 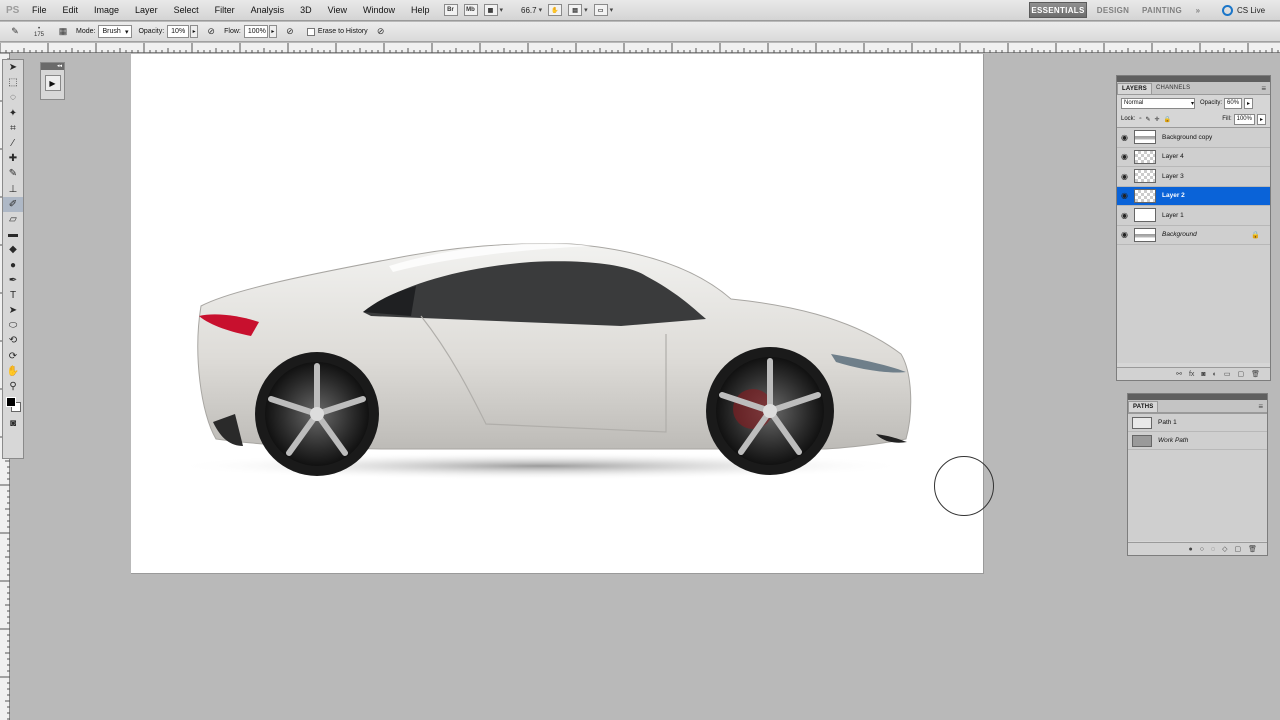 I want to click on layer-opacity-input: 60%, so click(x=1233, y=103).